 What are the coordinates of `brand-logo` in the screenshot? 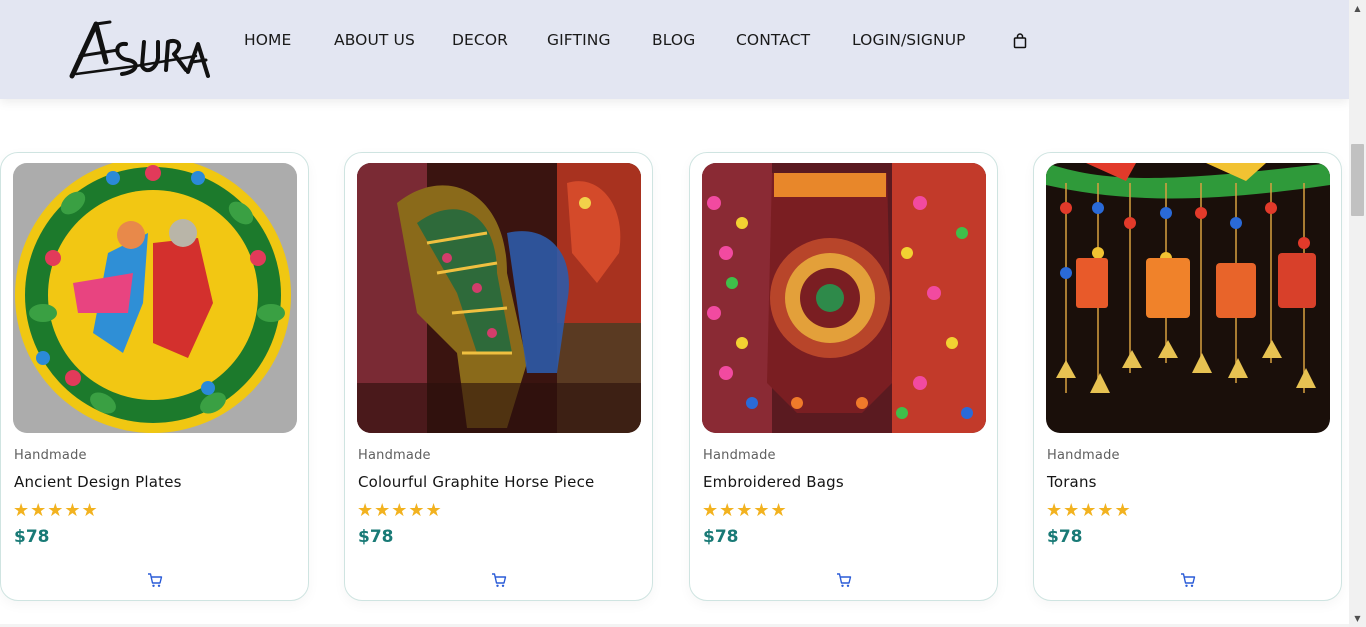 It's located at (139, 49).